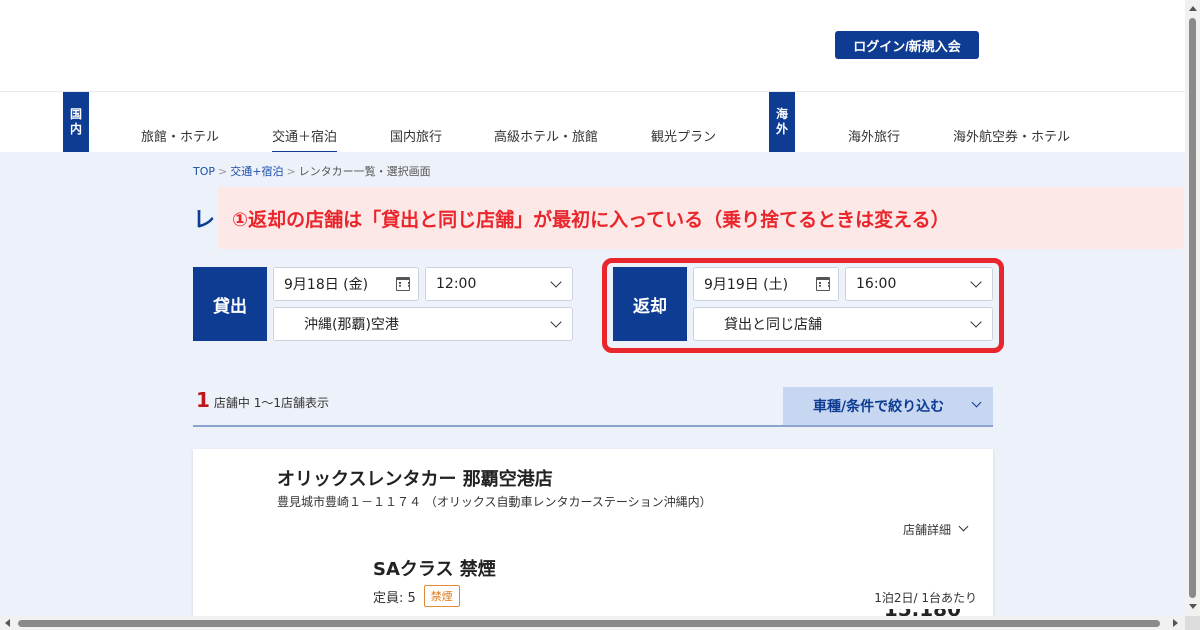  Describe the element at coordinates (305, 140) in the screenshot. I see `nav-item-transport-hotel: 交通＋宿泊` at that location.